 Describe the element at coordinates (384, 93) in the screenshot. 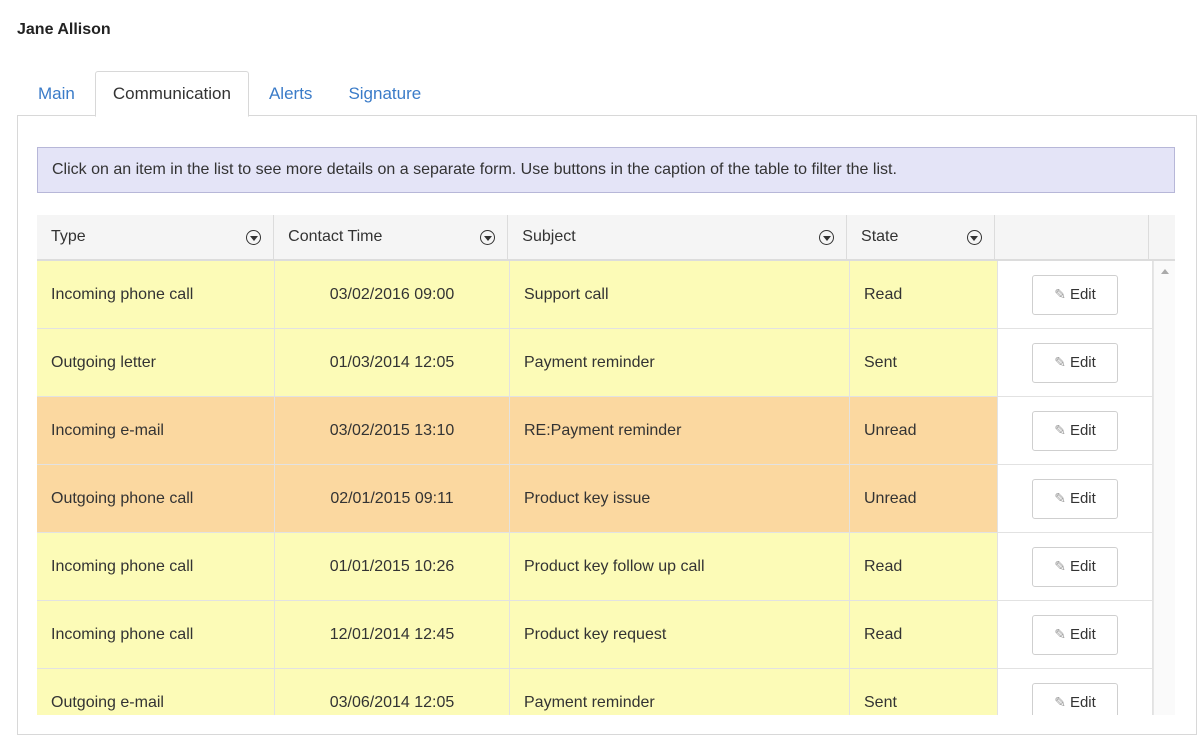

I see `tab-signature: Signature` at that location.